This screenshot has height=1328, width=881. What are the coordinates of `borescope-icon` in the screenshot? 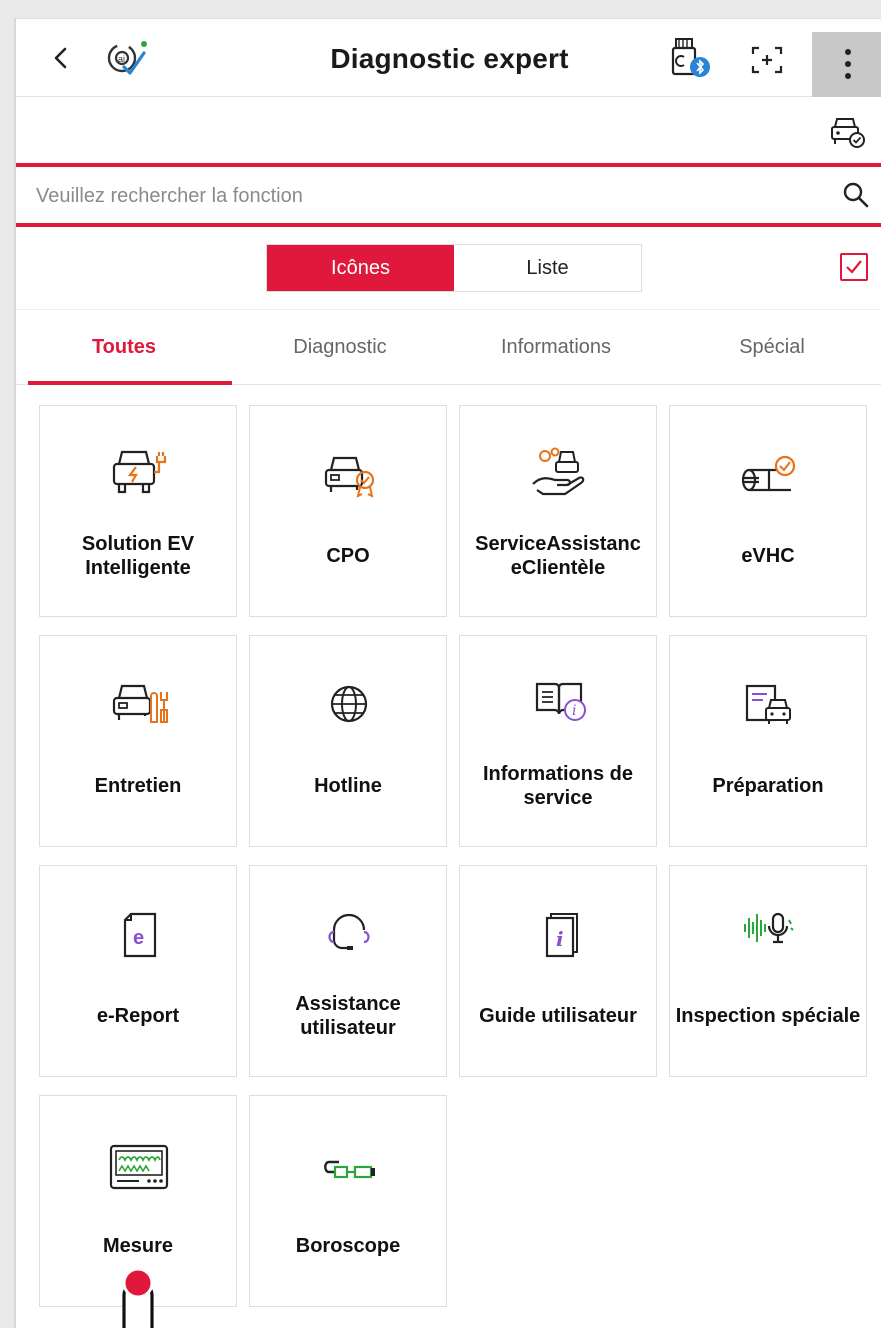 It's located at (349, 1162).